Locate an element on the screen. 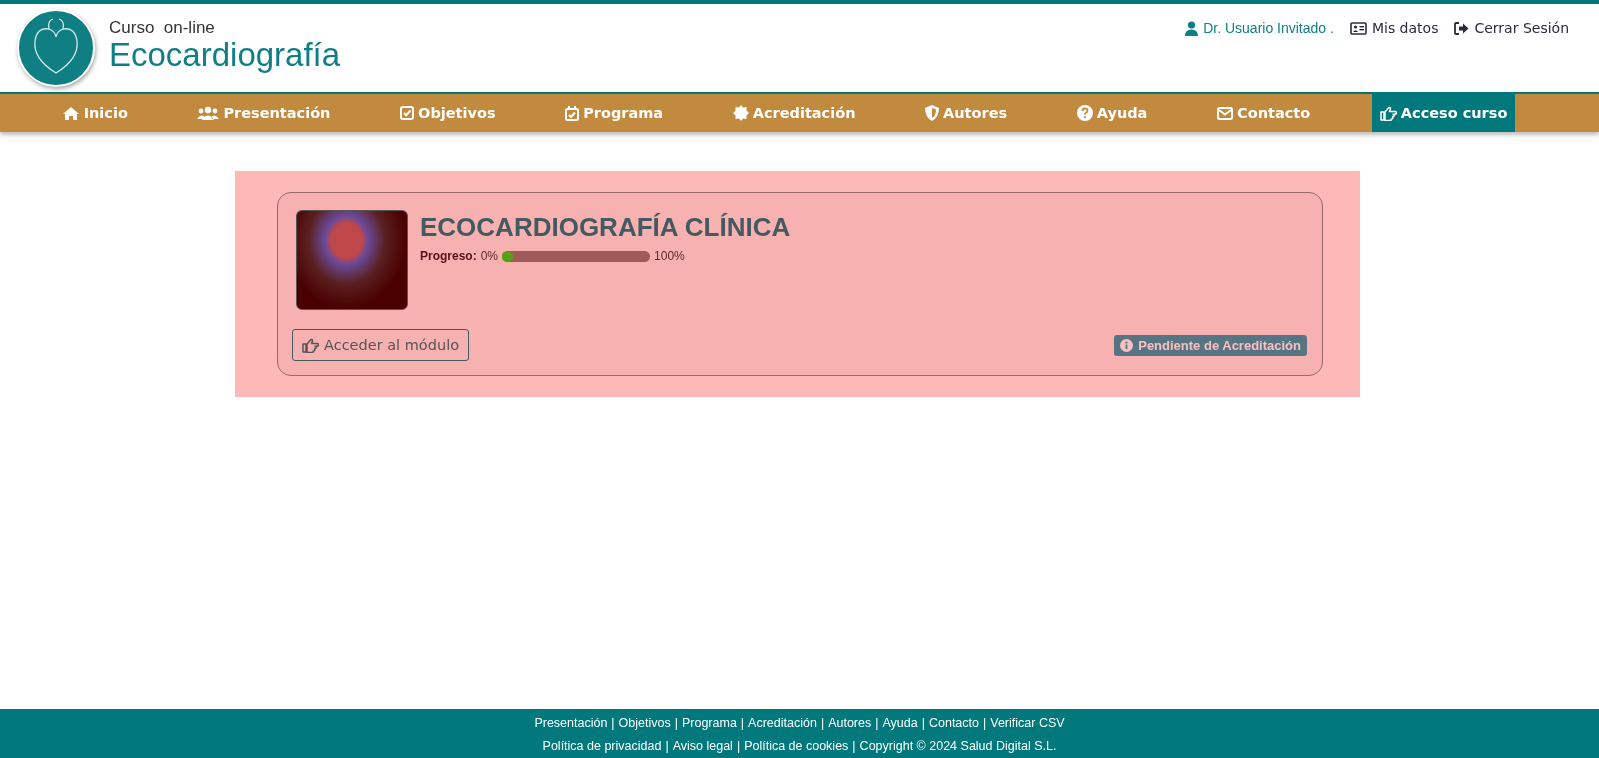 The height and width of the screenshot is (758, 1599). help-icon is located at coordinates (1084, 113).